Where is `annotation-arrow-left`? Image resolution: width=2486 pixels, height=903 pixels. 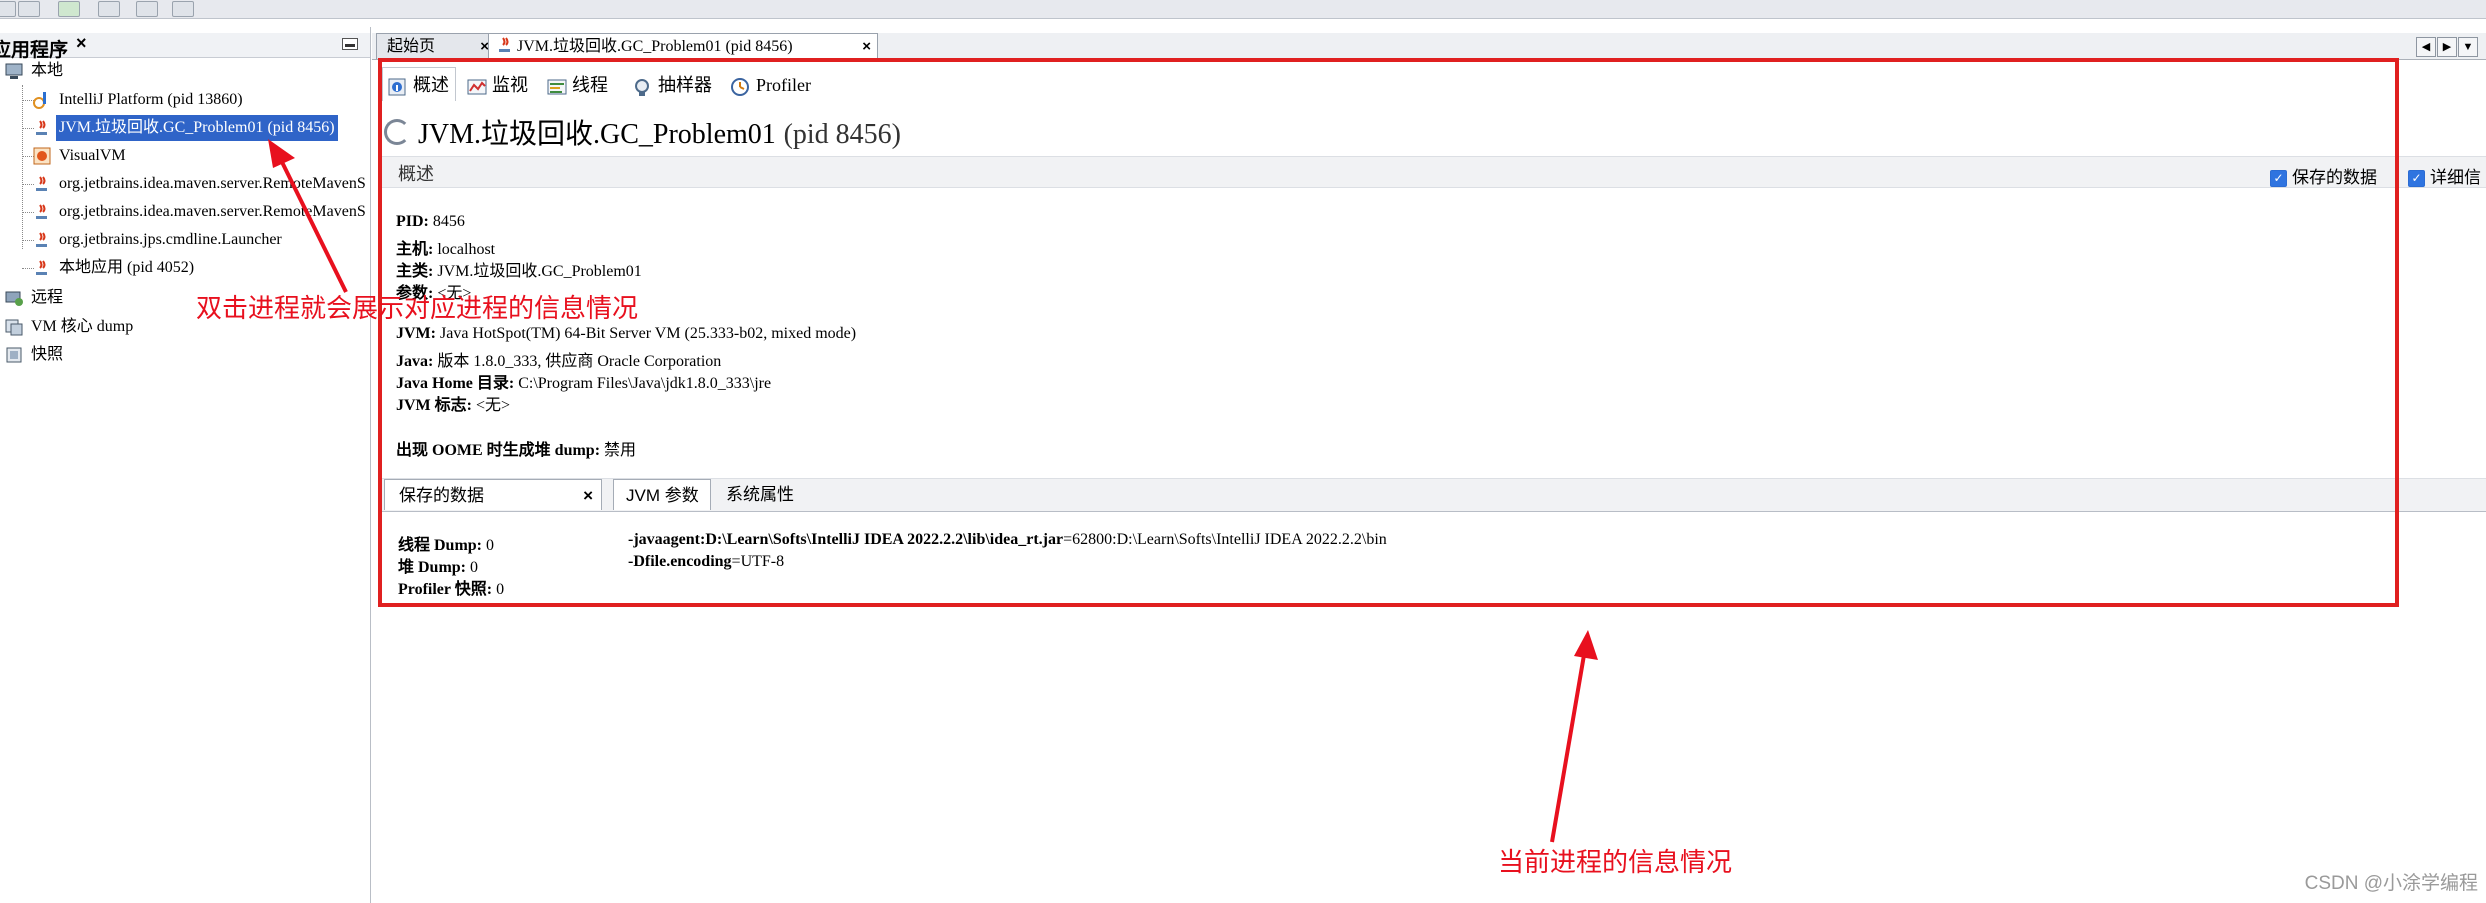 annotation-arrow-left is located at coordinates (308, 216).